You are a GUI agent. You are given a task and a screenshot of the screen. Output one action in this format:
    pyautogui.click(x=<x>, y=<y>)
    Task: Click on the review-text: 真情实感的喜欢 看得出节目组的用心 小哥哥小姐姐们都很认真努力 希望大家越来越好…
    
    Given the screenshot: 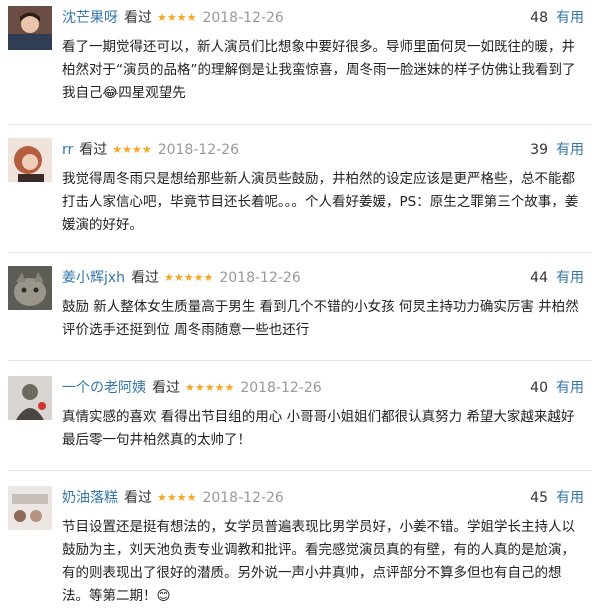 What is the action you would take?
    pyautogui.click(x=318, y=428)
    